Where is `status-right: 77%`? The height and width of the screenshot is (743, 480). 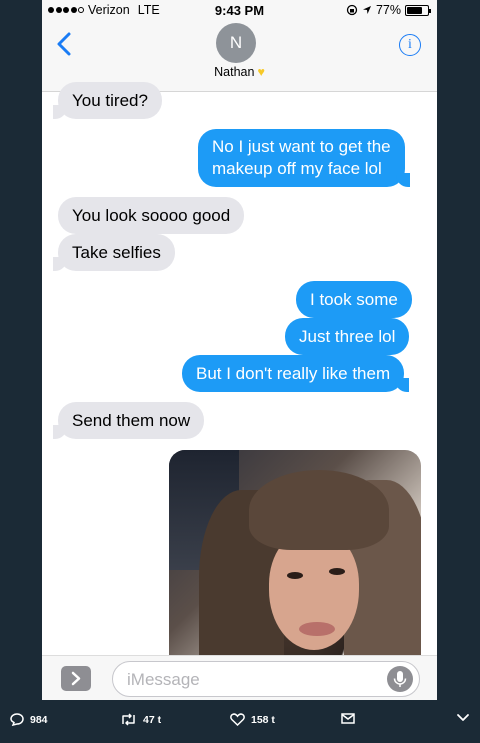 status-right: 77% is located at coordinates (388, 10).